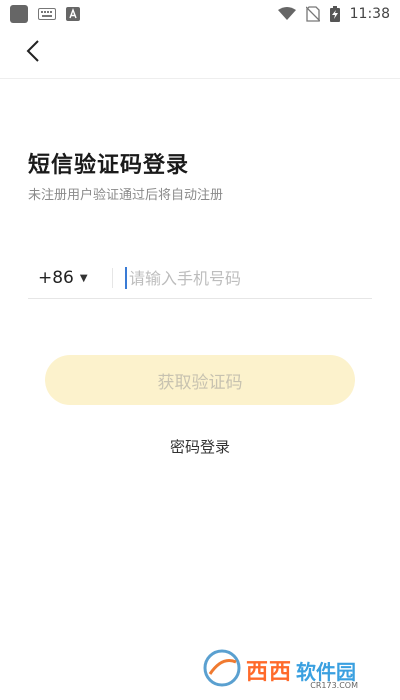  What do you see at coordinates (200, 53) in the screenshot?
I see `app-header` at bounding box center [200, 53].